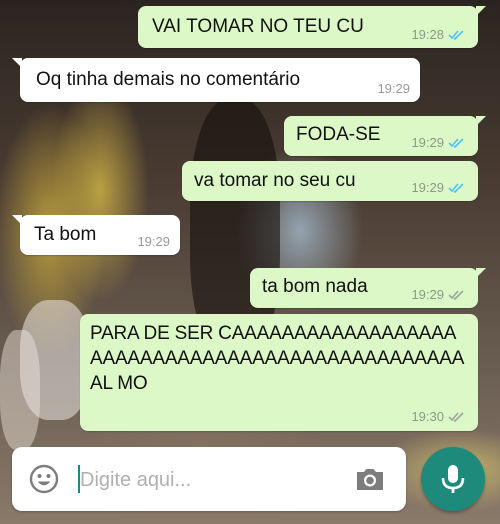 This screenshot has width=500, height=524. What do you see at coordinates (215, 480) in the screenshot?
I see `message-input` at bounding box center [215, 480].